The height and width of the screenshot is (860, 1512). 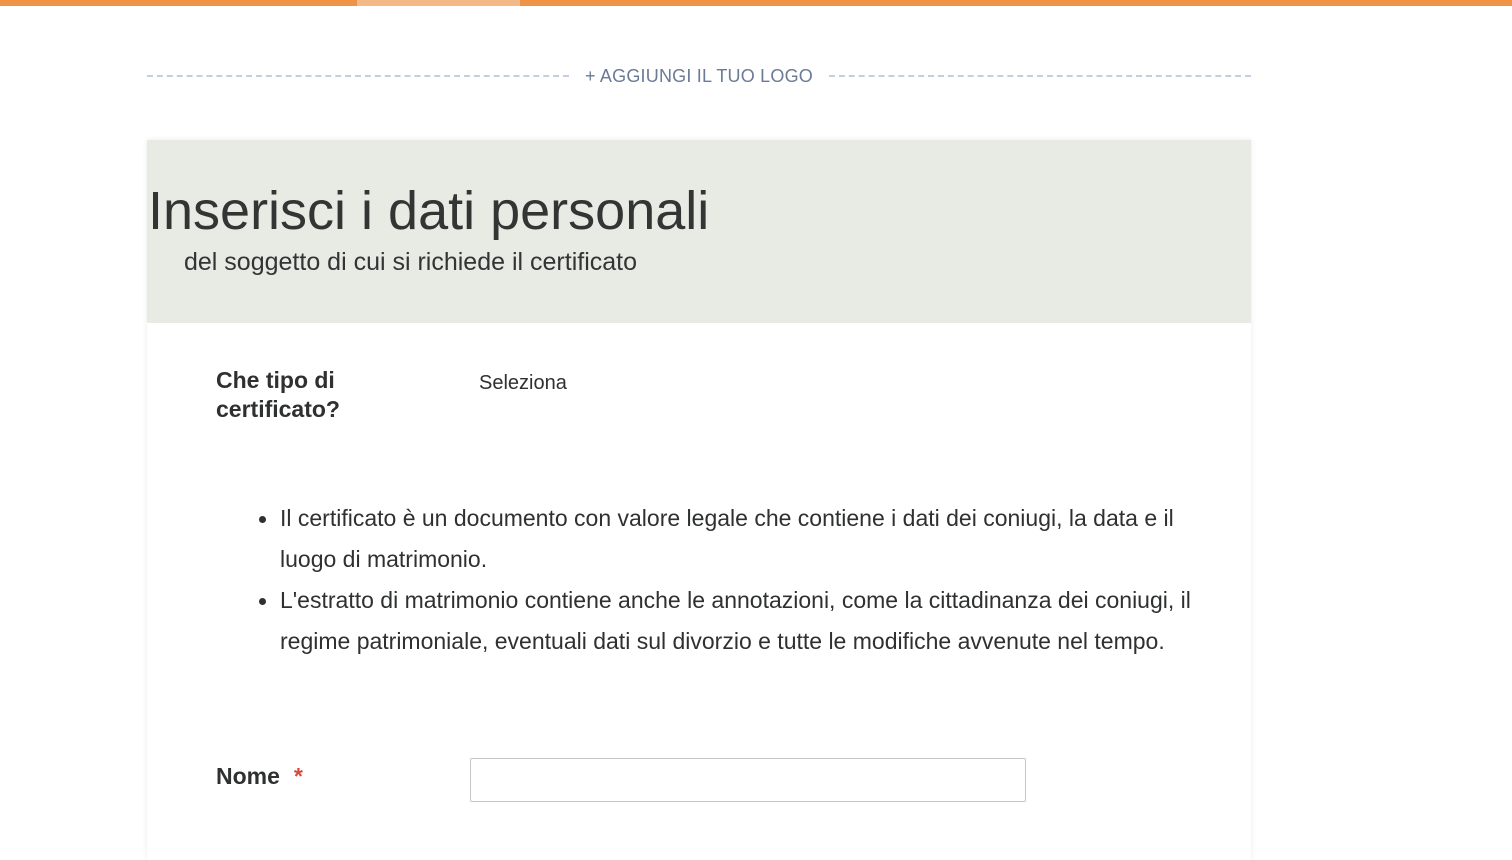 I want to click on page-title: Inserisci i dati personali, so click(x=429, y=211).